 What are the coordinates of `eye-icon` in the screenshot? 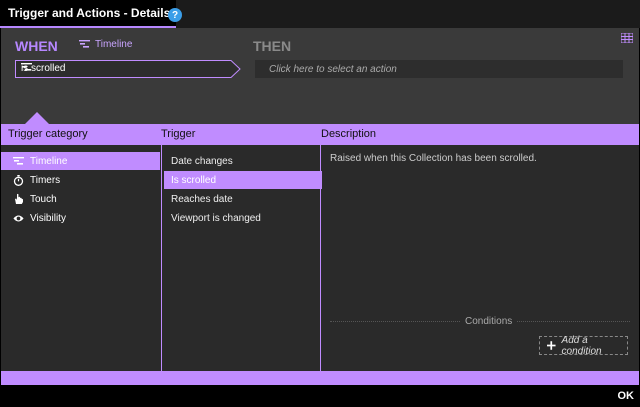 It's located at (18, 218).